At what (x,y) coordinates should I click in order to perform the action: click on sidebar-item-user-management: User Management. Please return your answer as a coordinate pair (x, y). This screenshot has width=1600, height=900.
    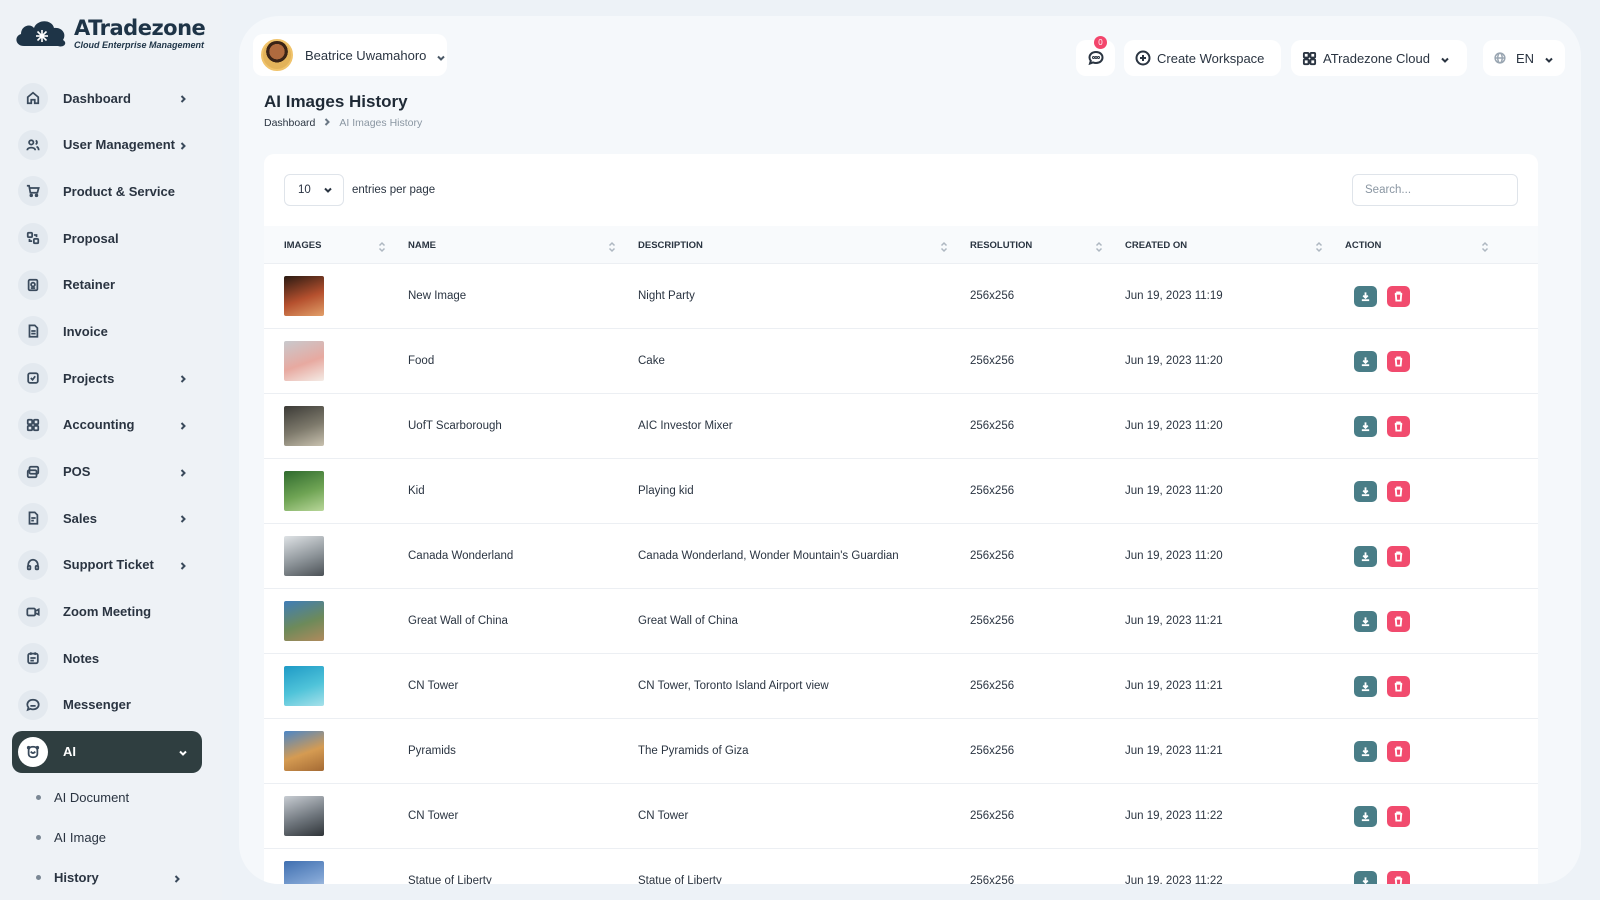
    Looking at the image, I should click on (107, 145).